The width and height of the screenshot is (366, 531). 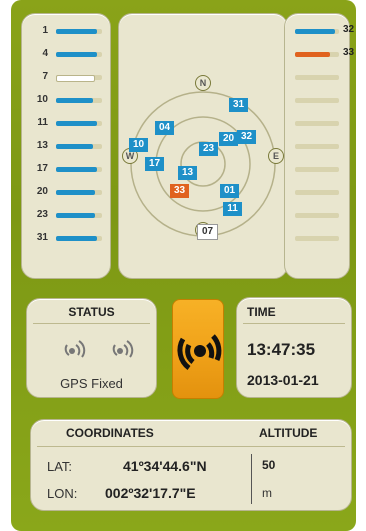 I want to click on clock-value: 13:47:35, so click(x=281, y=349).